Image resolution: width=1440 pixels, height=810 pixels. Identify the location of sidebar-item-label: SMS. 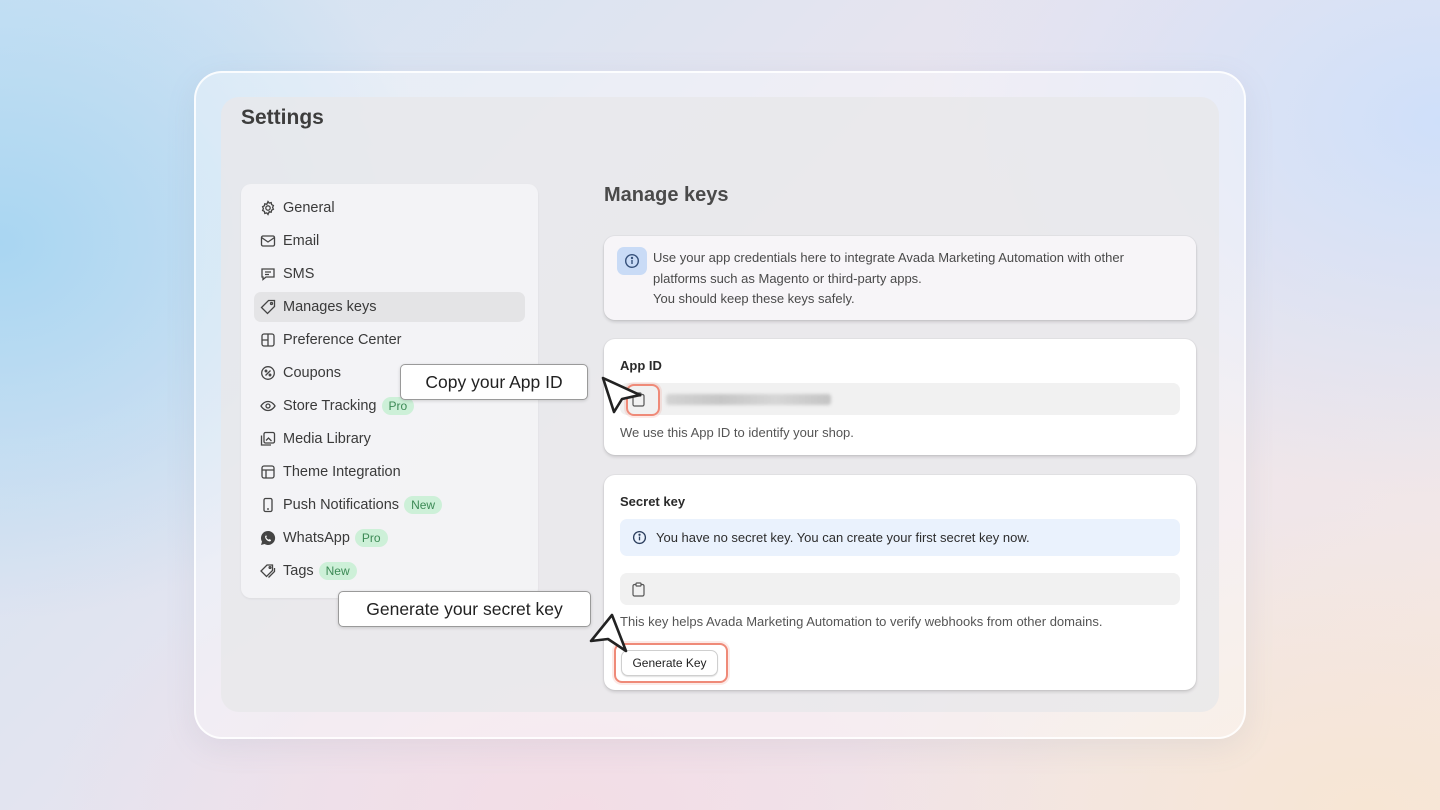
(299, 274).